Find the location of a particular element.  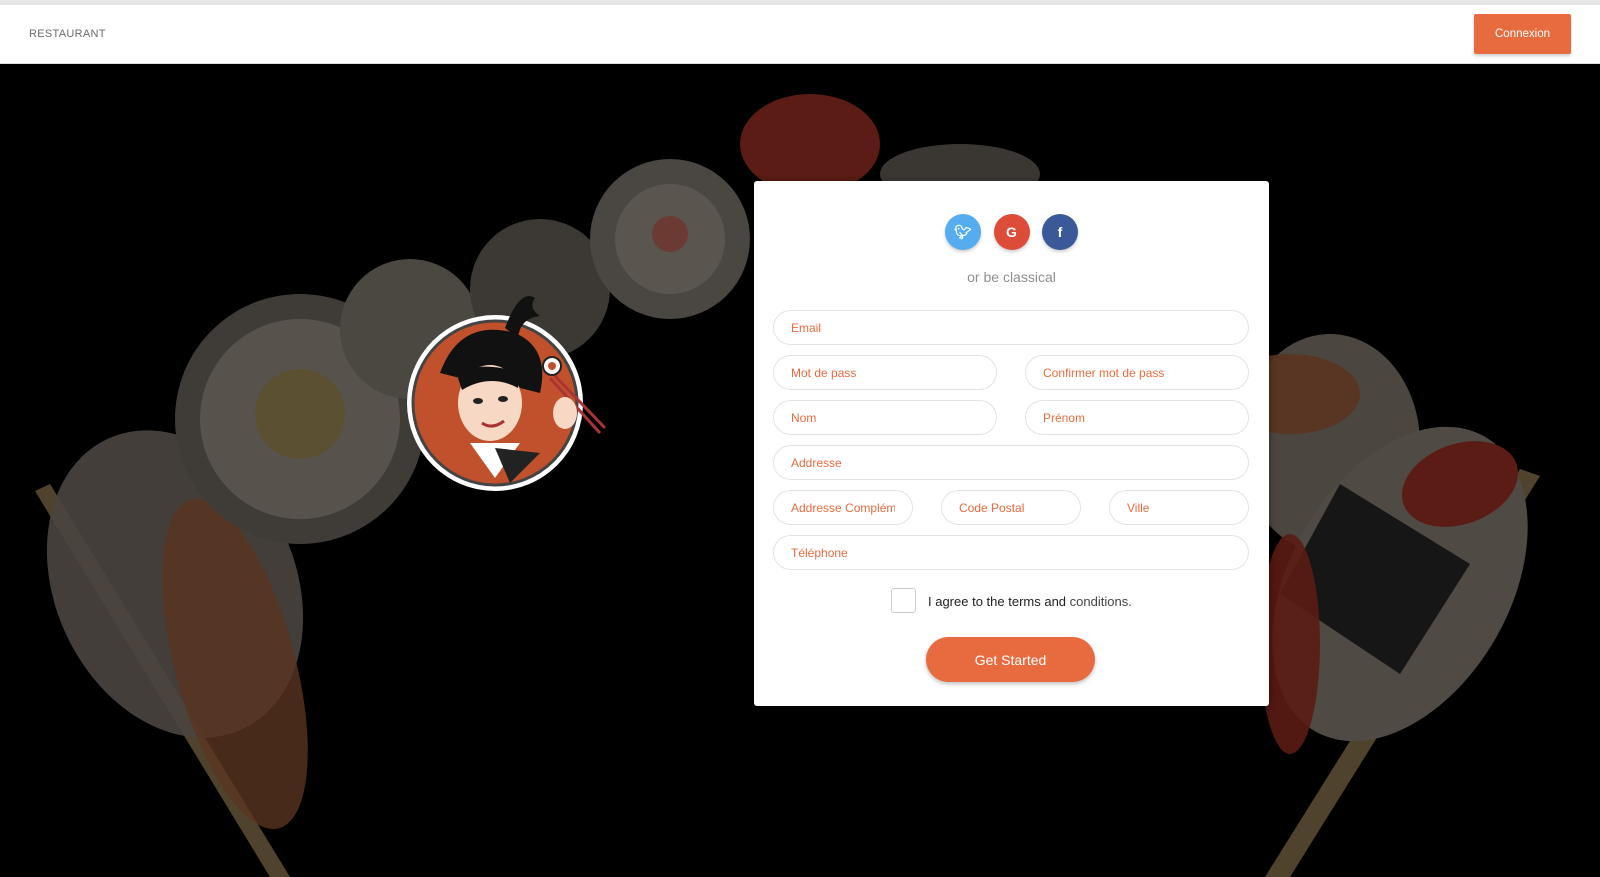

confirm-password-field is located at coordinates (1137, 372).